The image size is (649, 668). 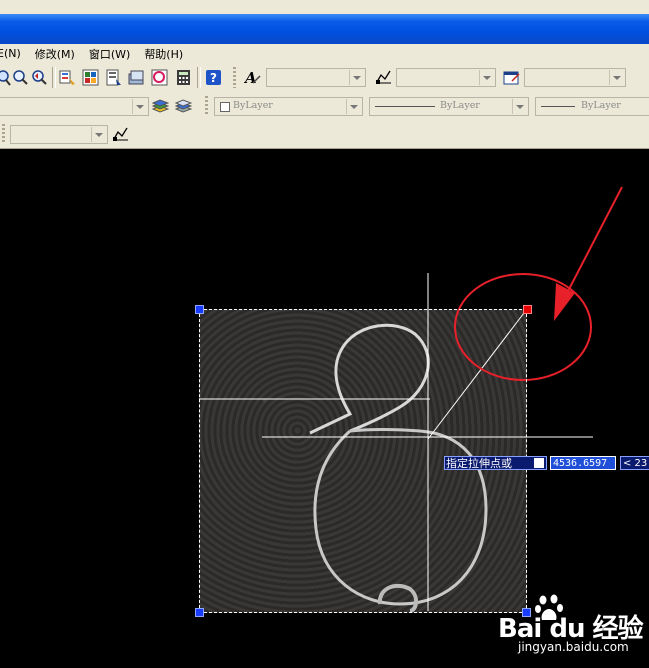 I want to click on dimension-style-dropdown, so click(x=446, y=77).